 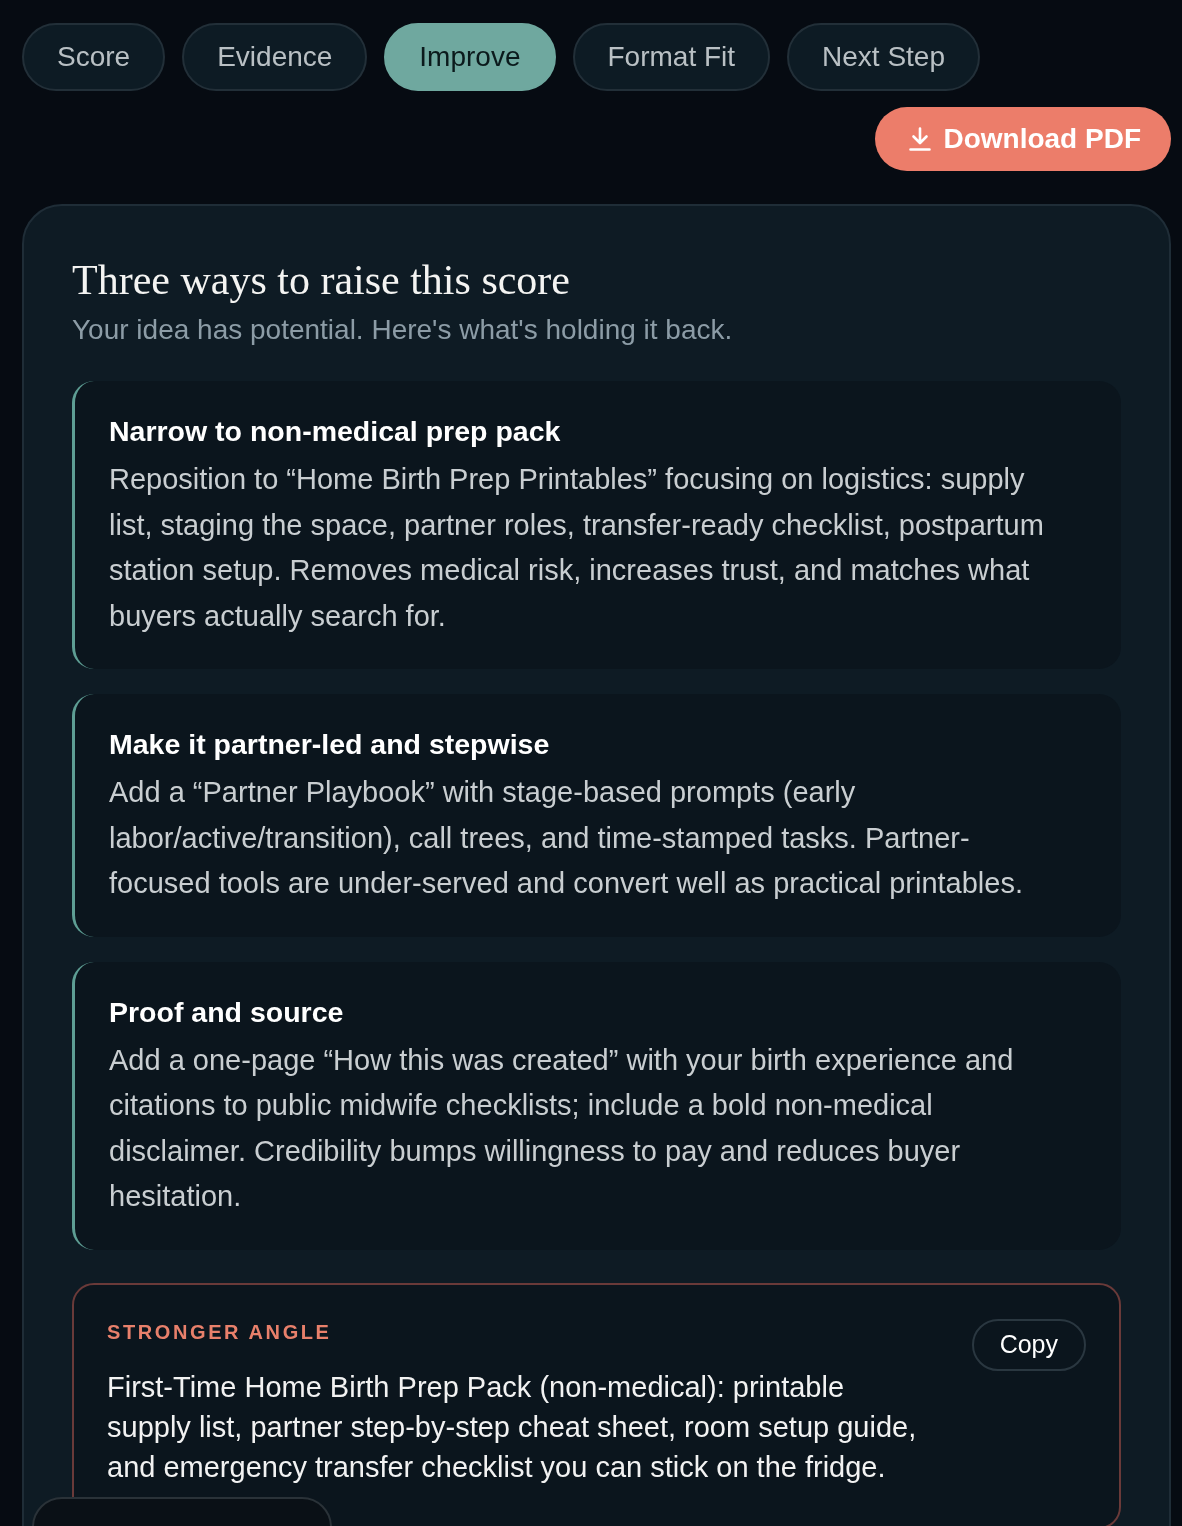 What do you see at coordinates (577, 548) in the screenshot?
I see `suggestion-text: Reposition to “Home Birth Prep Printables” focusing on logistics: supply list, staging the space, partner roles, transfer-ready checklist, postpartum station setup. Removes medical risk, increases trust, and matches what buyers actually search for.` at bounding box center [577, 548].